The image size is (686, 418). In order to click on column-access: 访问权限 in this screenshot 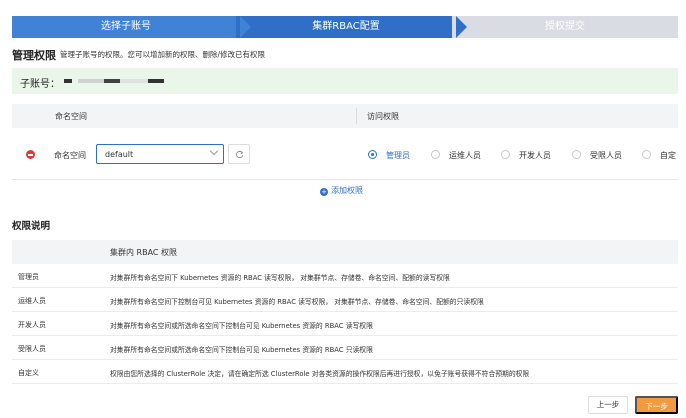, I will do `click(383, 116)`.